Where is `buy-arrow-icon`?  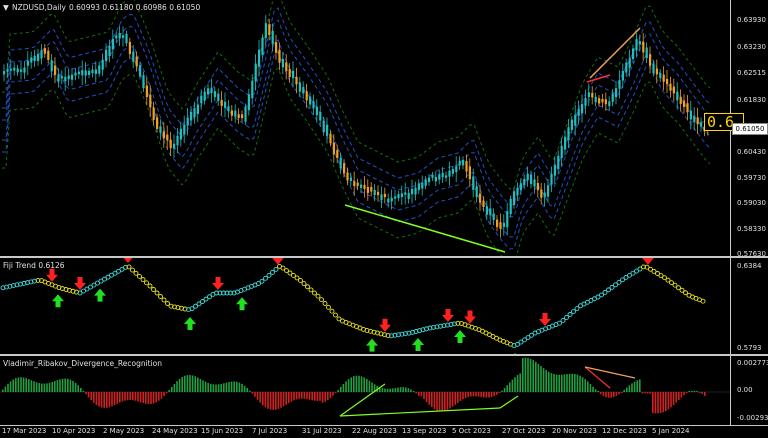
buy-arrow-icon is located at coordinates (190, 323).